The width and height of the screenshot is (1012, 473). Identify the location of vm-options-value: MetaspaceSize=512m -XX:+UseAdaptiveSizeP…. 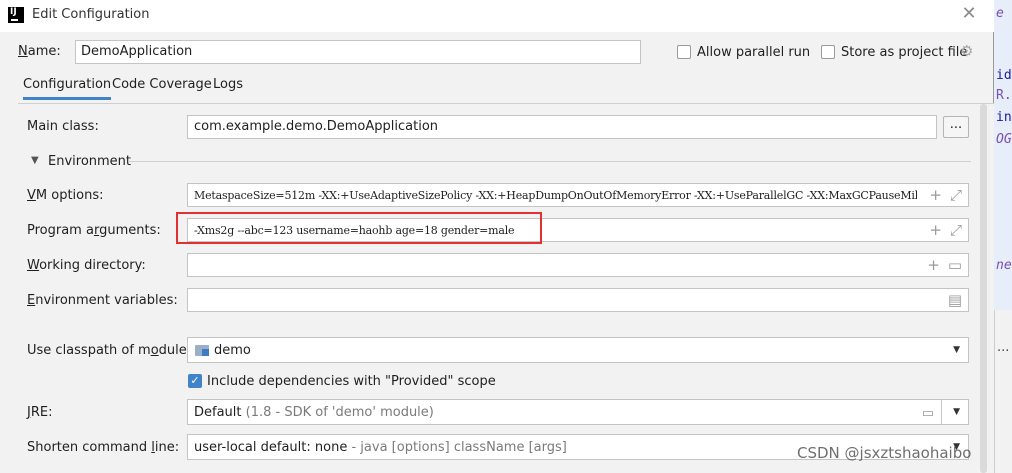
(573, 195).